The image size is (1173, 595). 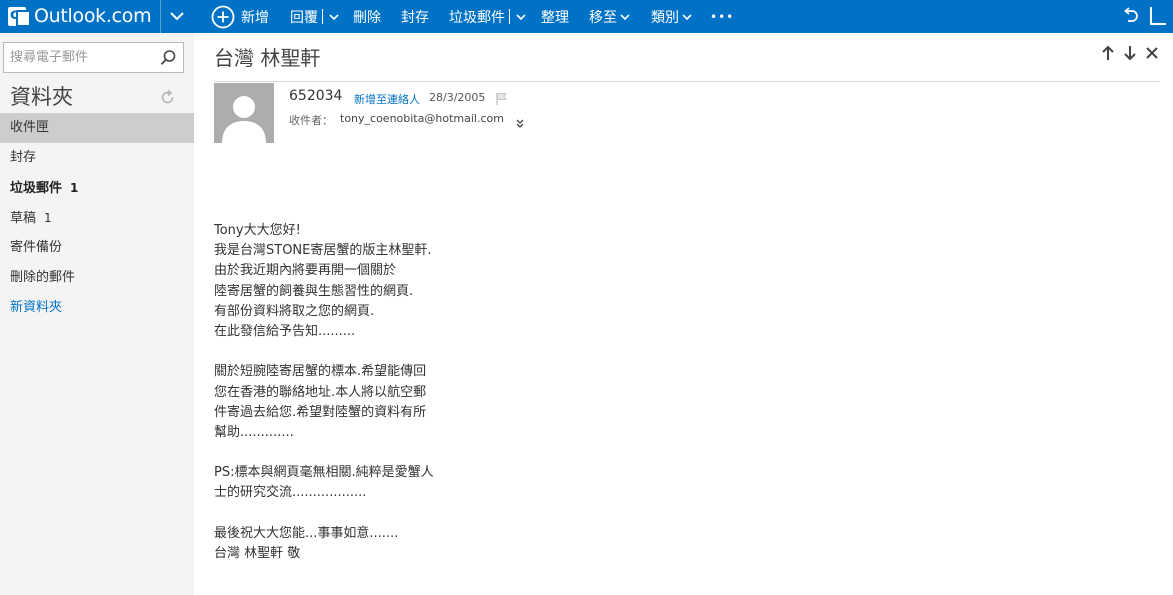 I want to click on message-subject: 台灣 林聖軒, so click(x=267, y=58).